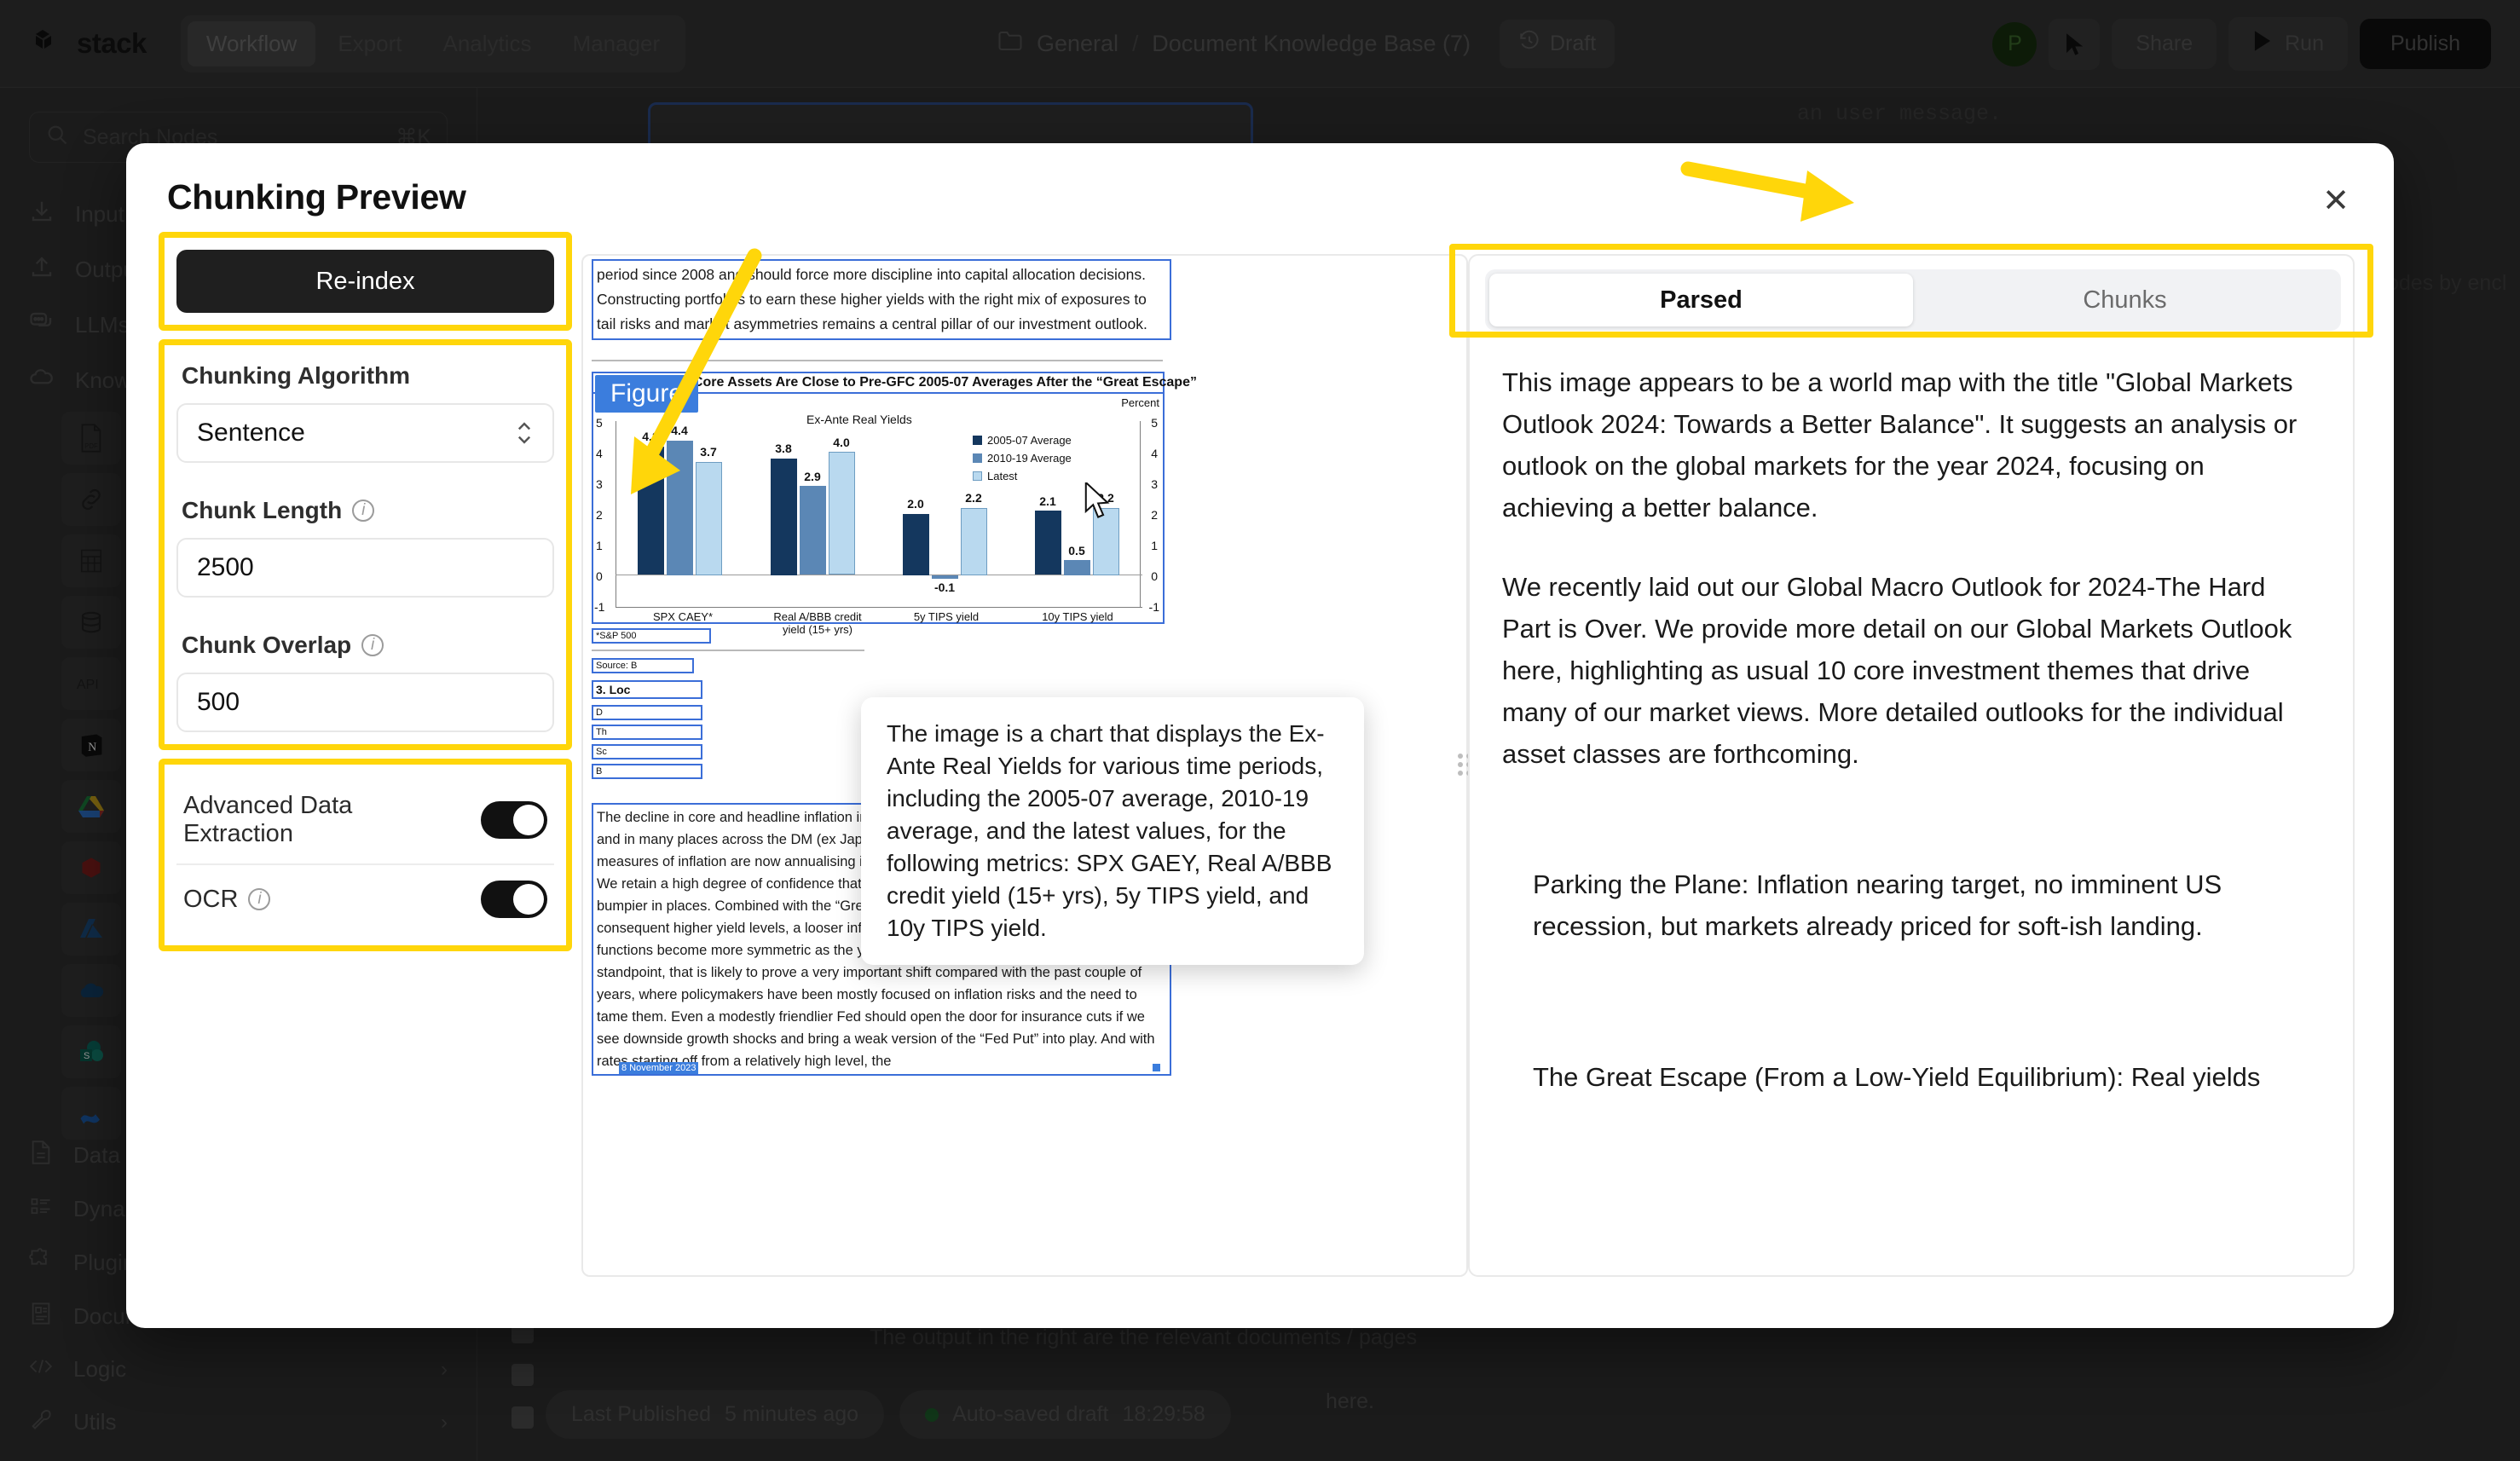 Image resolution: width=2520 pixels, height=1461 pixels. Describe the element at coordinates (268, 820) in the screenshot. I see `advanced-extraction-label: Advanced Data Extraction` at that location.